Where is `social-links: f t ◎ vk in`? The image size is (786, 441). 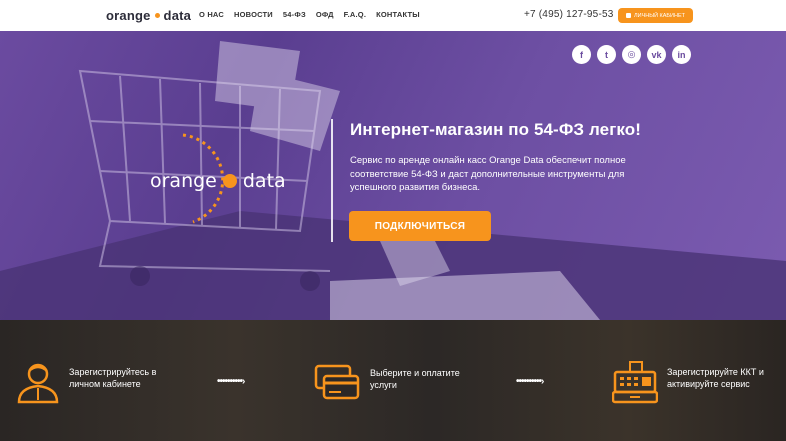 social-links: f t ◎ vk in is located at coordinates (631, 54).